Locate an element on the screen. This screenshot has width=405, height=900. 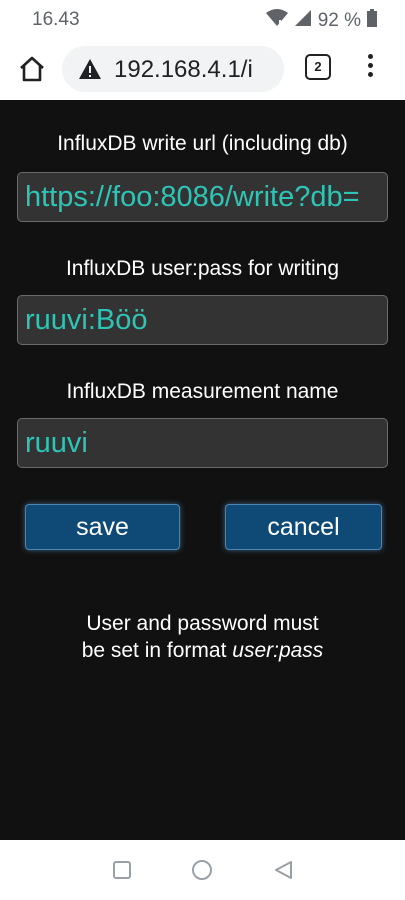
address-bar: 192.168.4.1/i is located at coordinates (173, 69).